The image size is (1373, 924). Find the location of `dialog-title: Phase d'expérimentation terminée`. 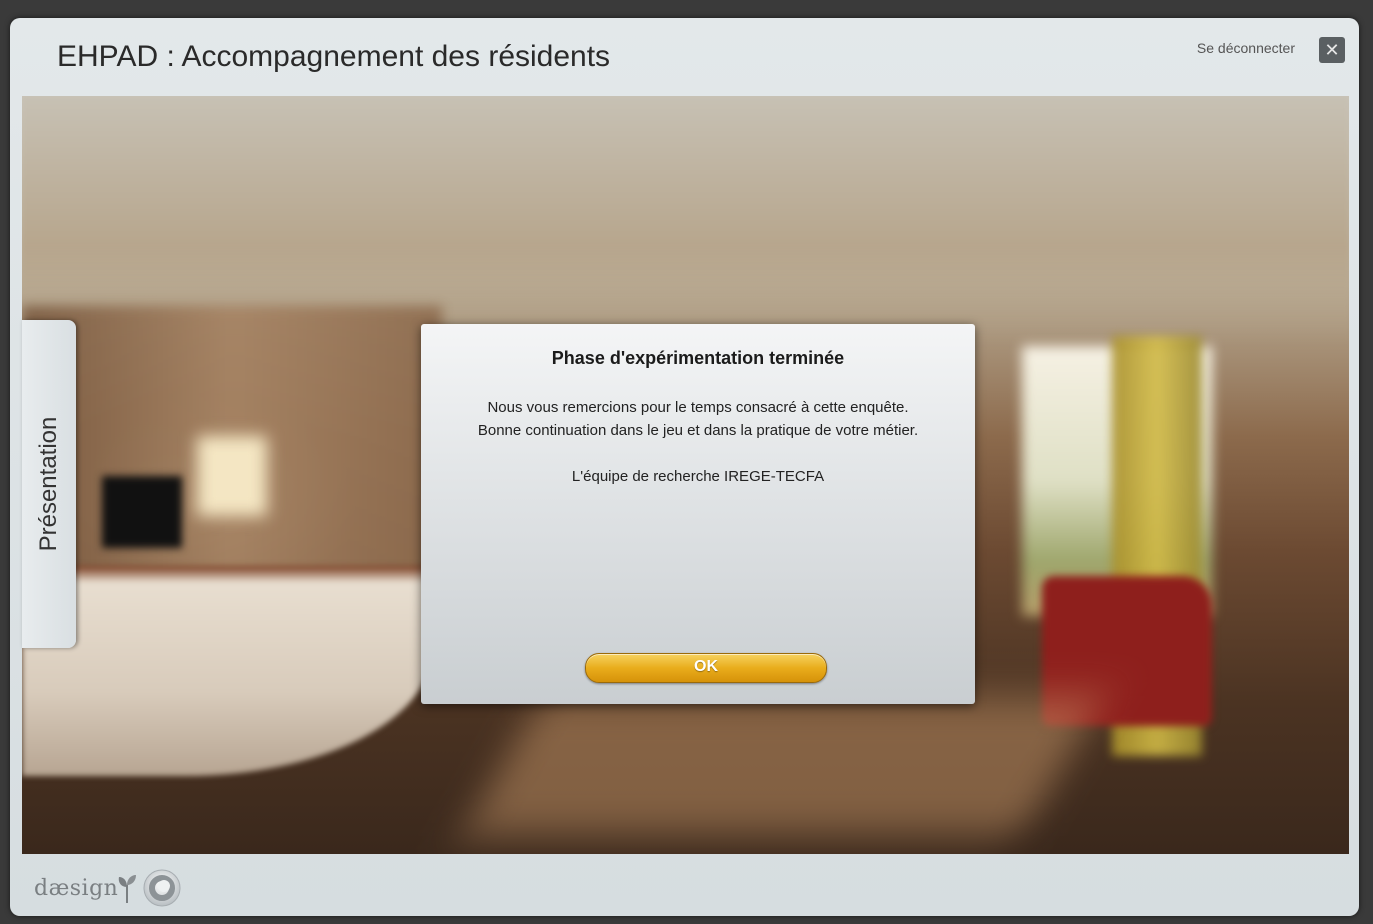

dialog-title: Phase d'expérimentation terminée is located at coordinates (698, 358).